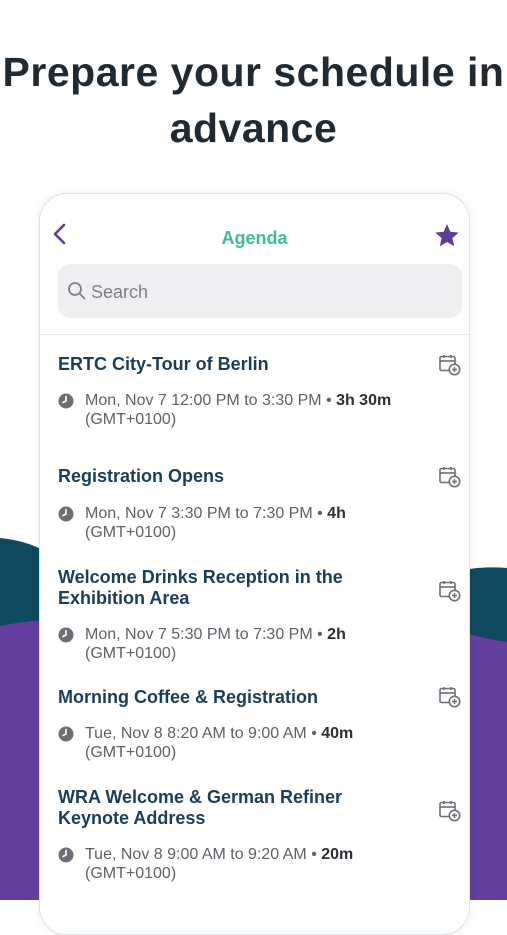 The image size is (507, 935). I want to click on session-title: ERTC City-Tour of Berlin, so click(163, 364).